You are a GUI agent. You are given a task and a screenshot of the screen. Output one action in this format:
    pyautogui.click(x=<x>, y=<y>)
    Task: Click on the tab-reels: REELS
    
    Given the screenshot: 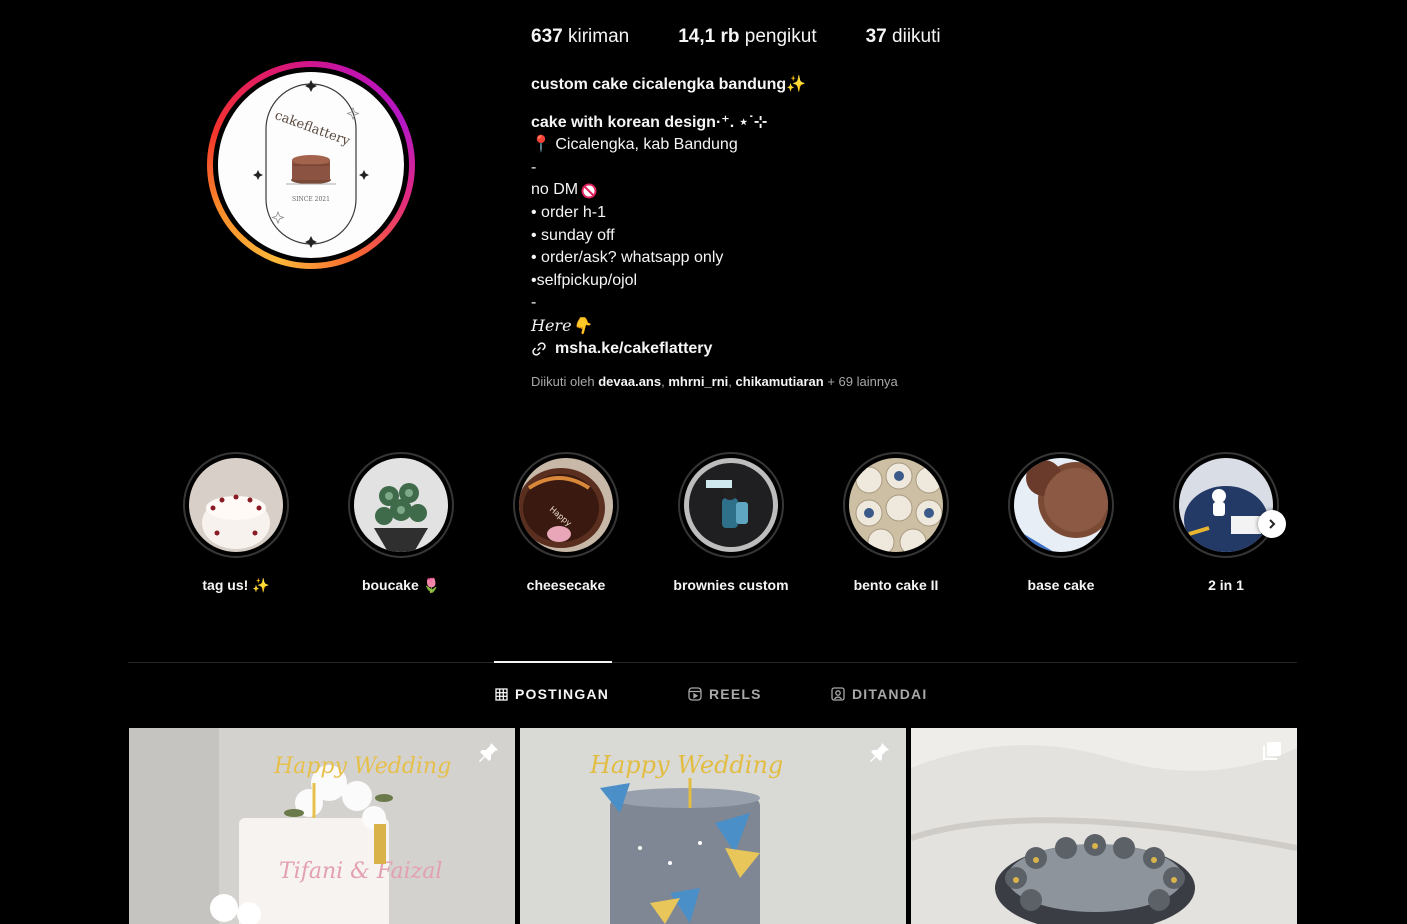 What is the action you would take?
    pyautogui.click(x=725, y=694)
    